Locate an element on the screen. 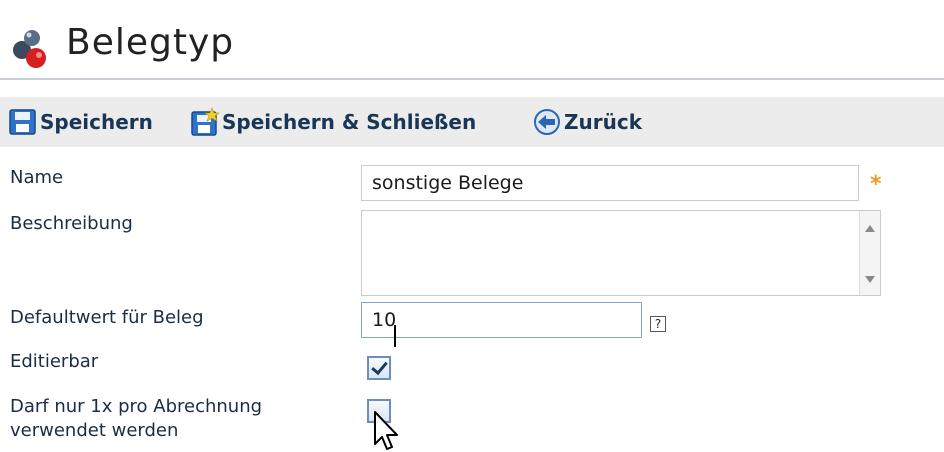  editable-label: Editierbar is located at coordinates (54, 361).